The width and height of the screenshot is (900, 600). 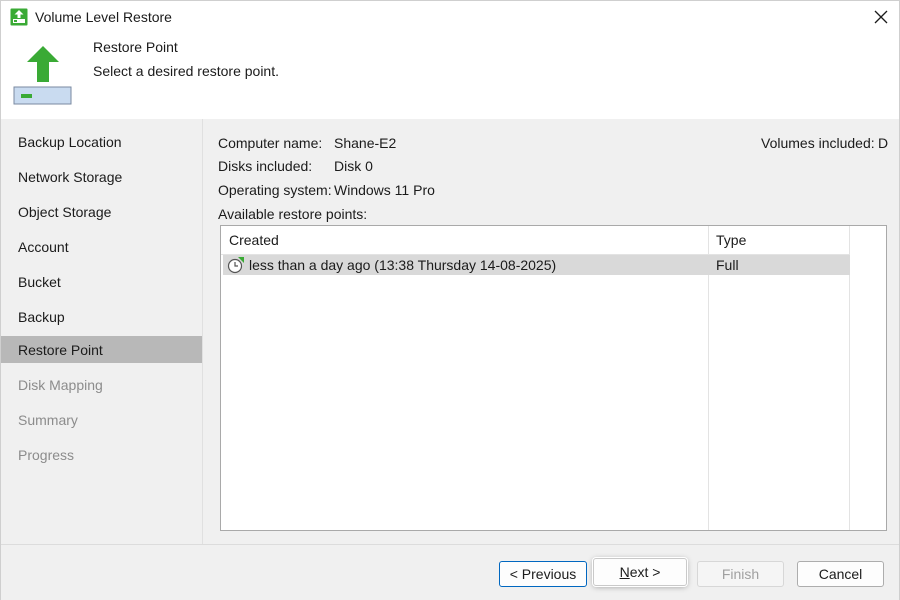 I want to click on computer-name-value: Shane-E2, so click(x=365, y=143).